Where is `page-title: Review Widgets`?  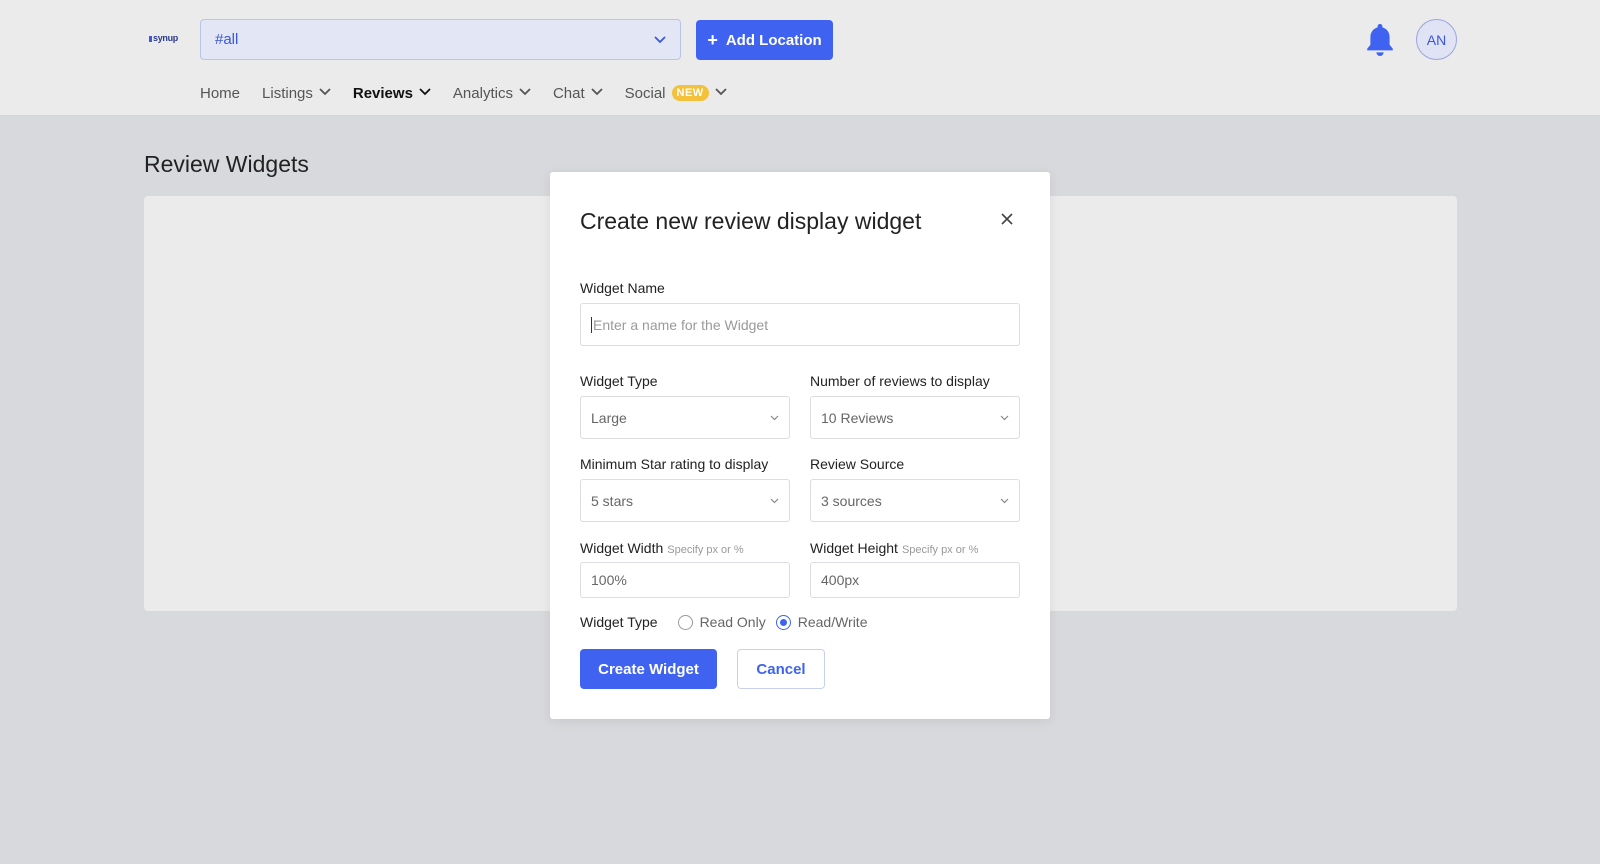
page-title: Review Widgets is located at coordinates (226, 164).